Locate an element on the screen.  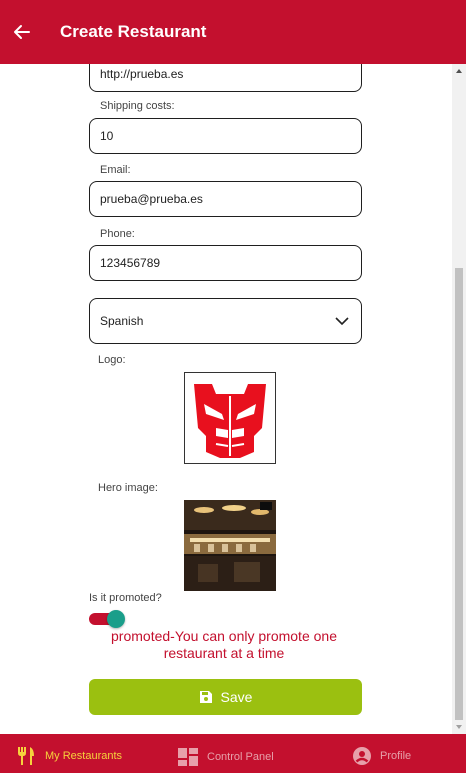
category-select: Spanish is located at coordinates (225, 321).